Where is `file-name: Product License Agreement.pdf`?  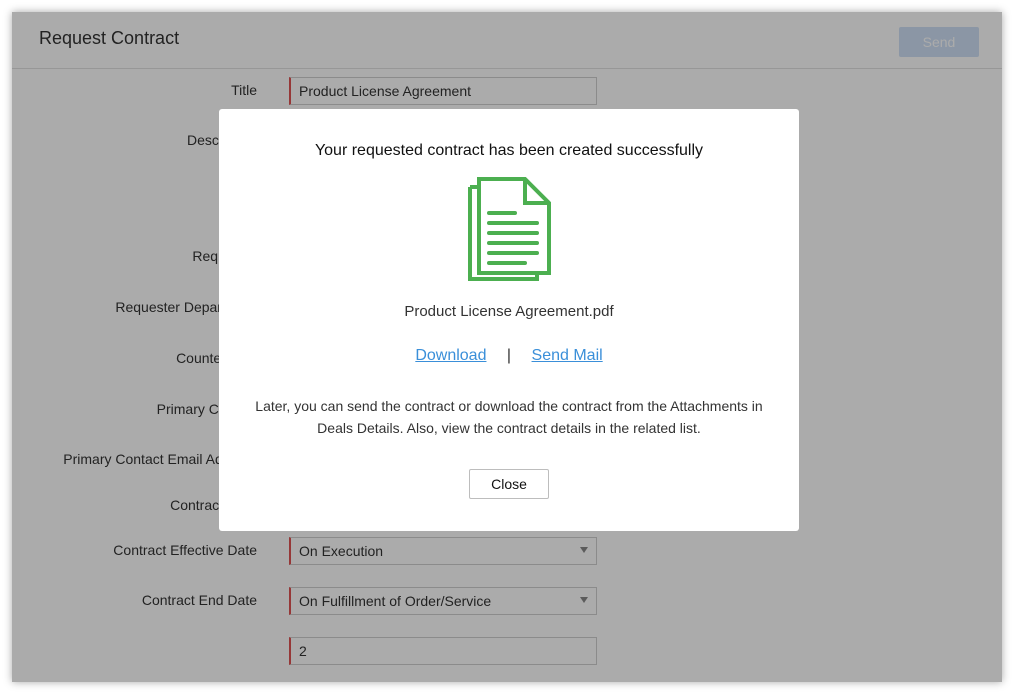 file-name: Product License Agreement.pdf is located at coordinates (509, 311).